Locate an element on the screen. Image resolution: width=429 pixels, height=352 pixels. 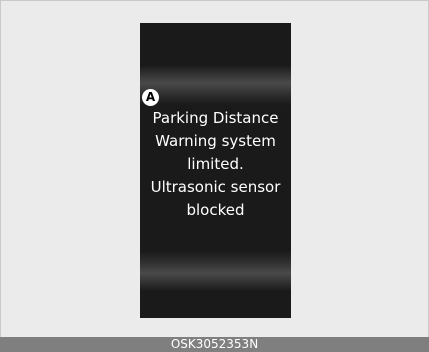
warning-message-line: Warning system is located at coordinates (215, 141).